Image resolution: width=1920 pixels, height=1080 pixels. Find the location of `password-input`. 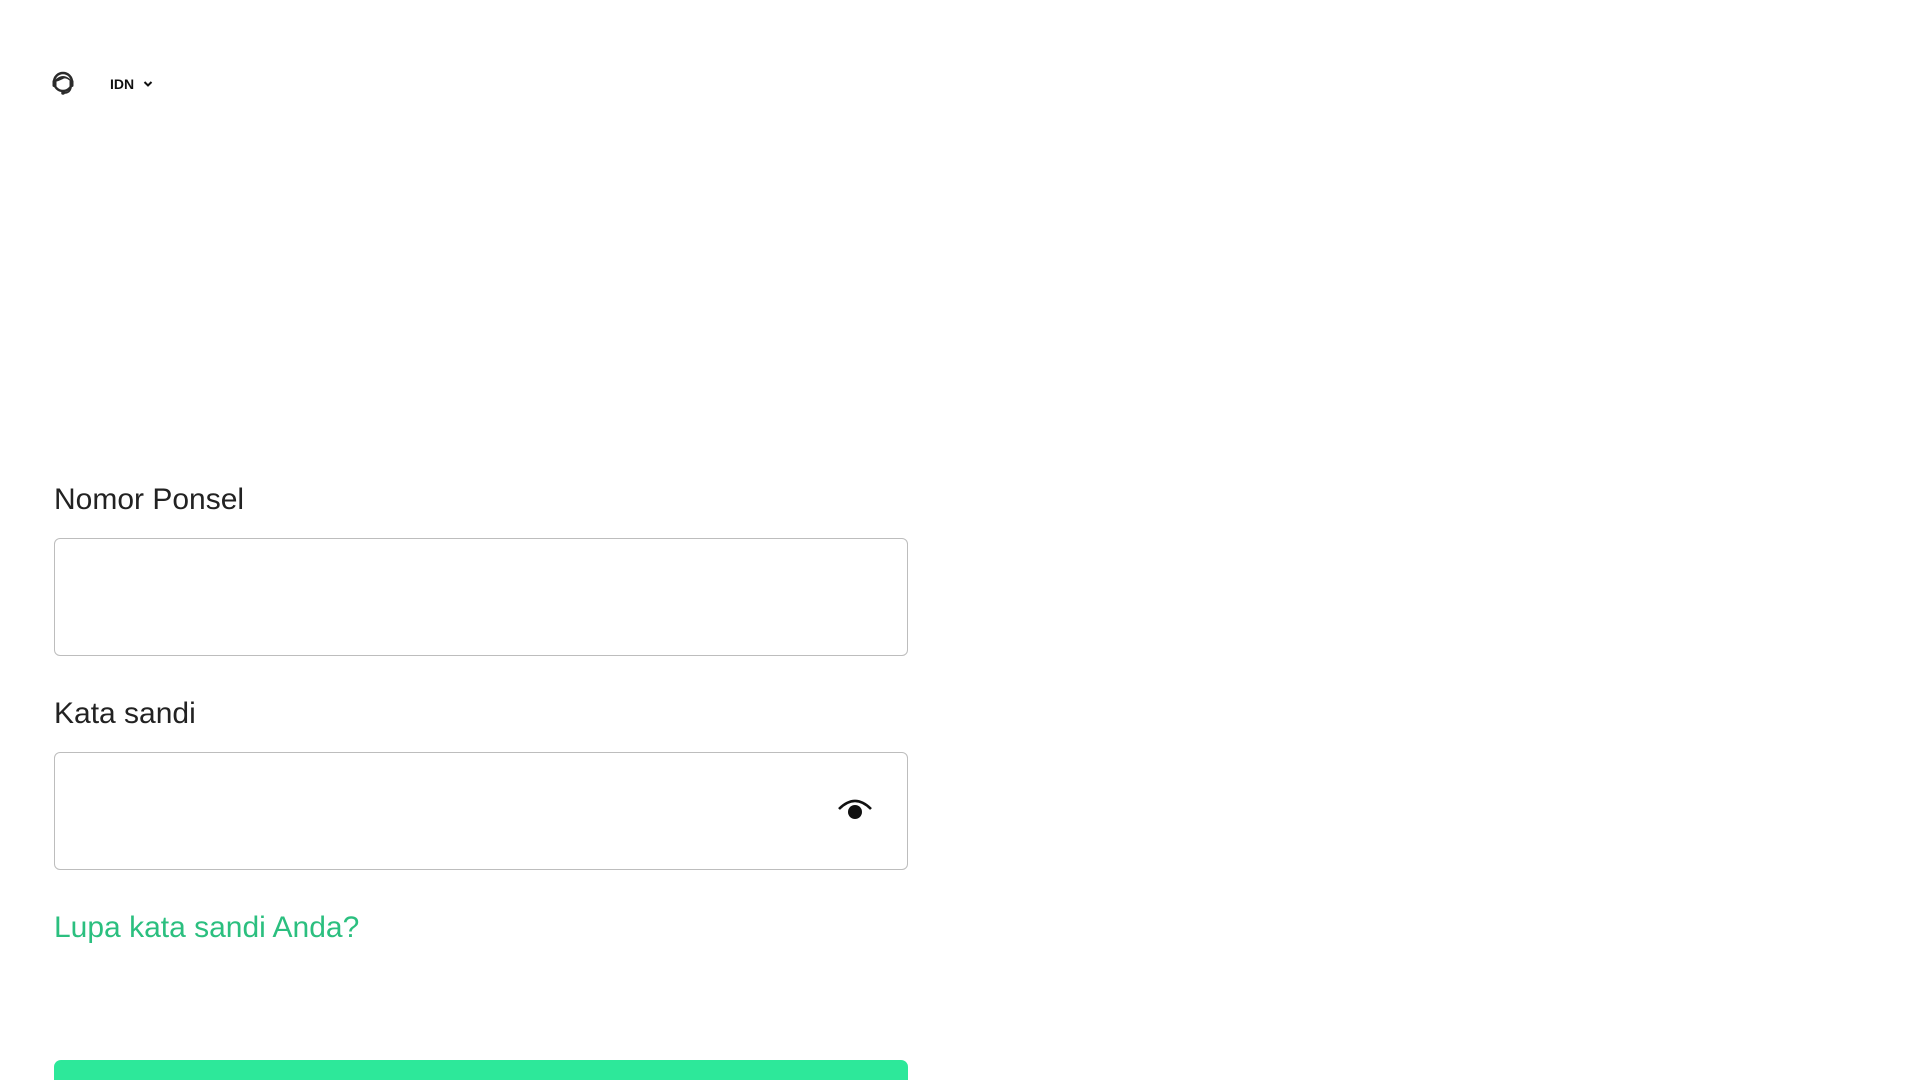

password-input is located at coordinates (481, 811).